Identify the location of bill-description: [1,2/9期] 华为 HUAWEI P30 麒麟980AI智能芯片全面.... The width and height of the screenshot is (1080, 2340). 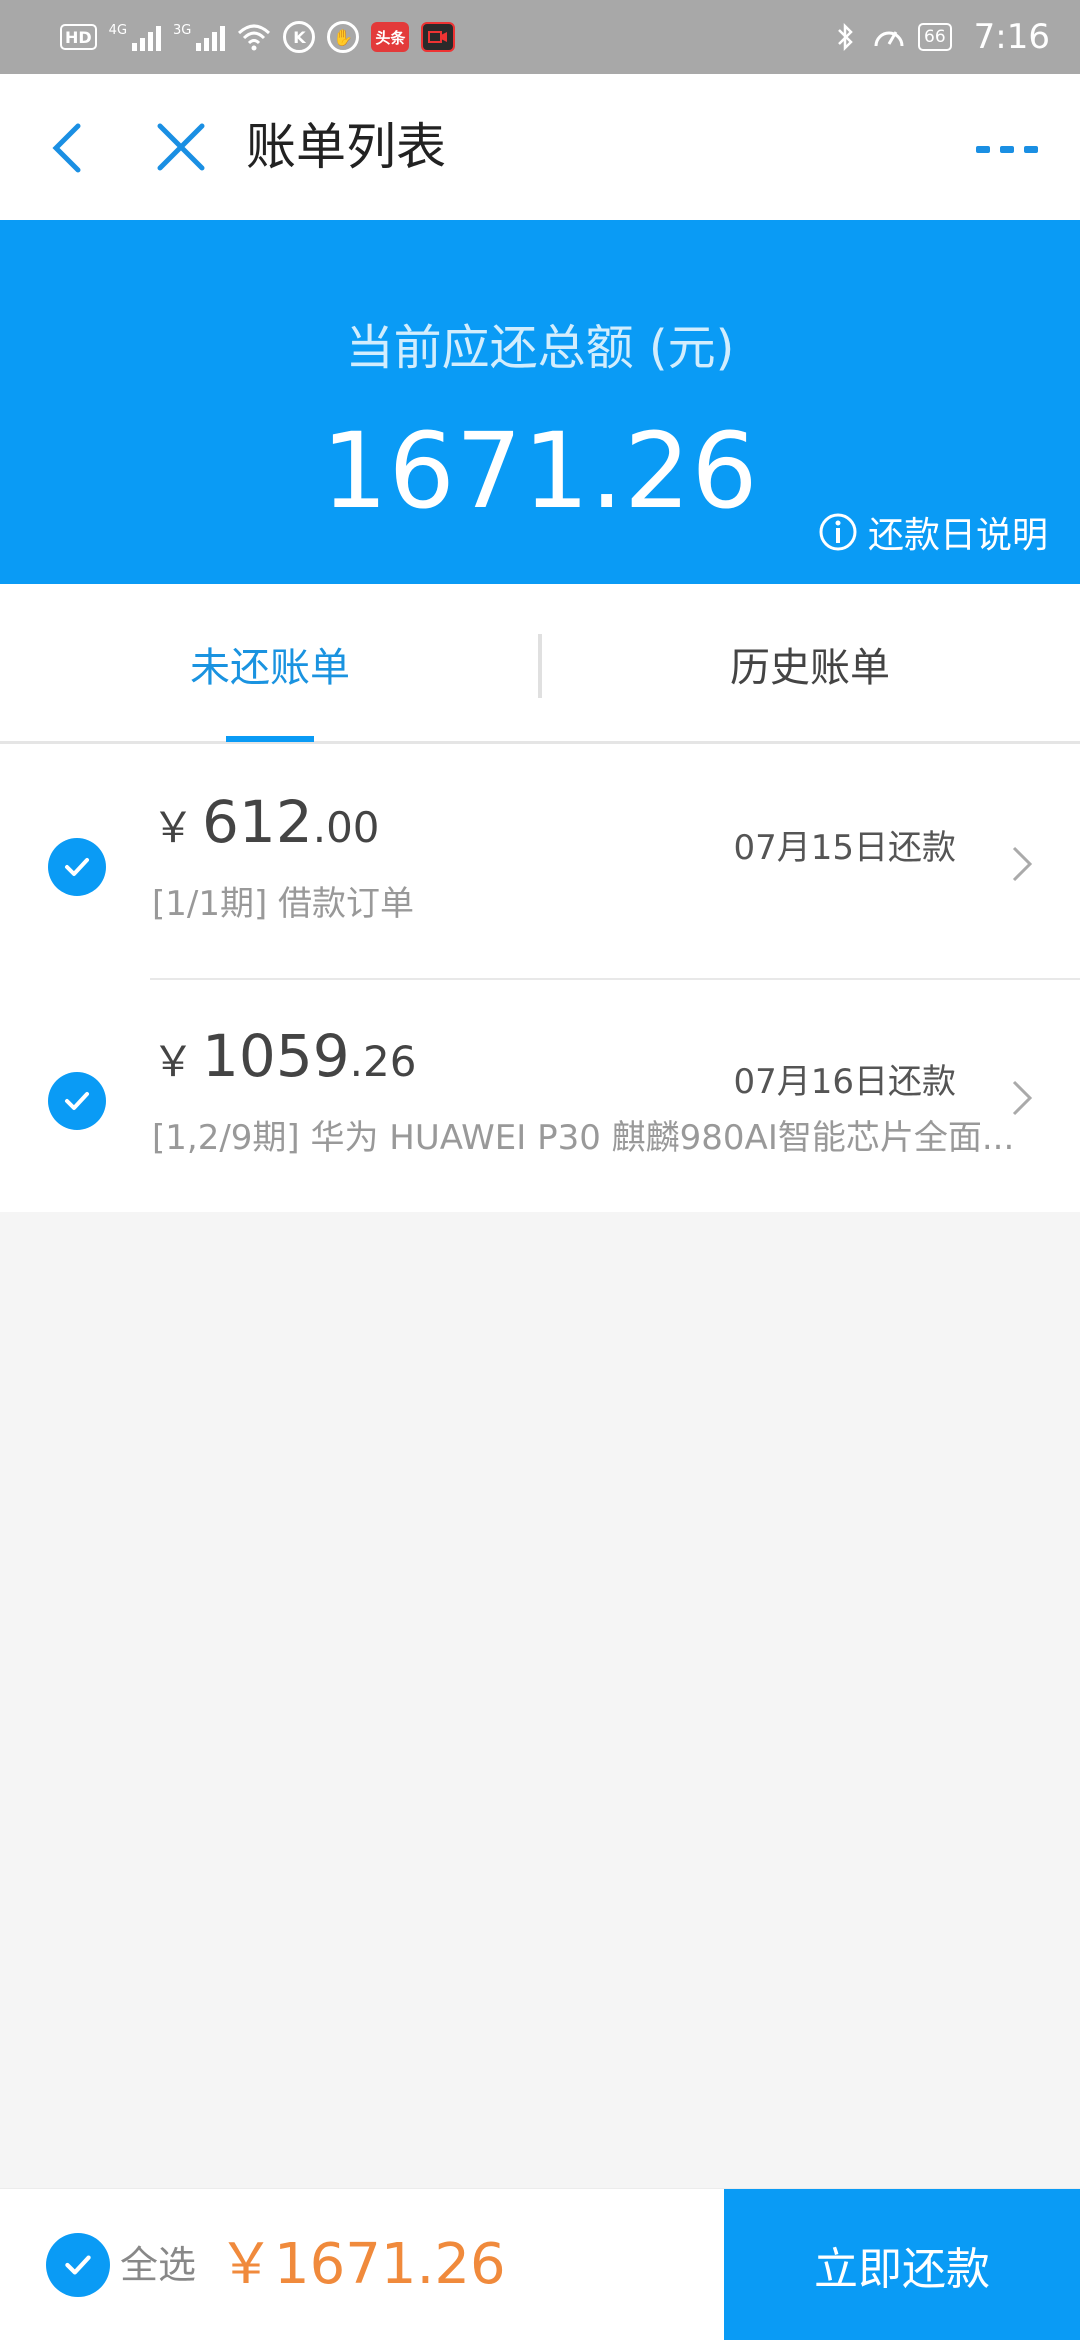
(583, 1138).